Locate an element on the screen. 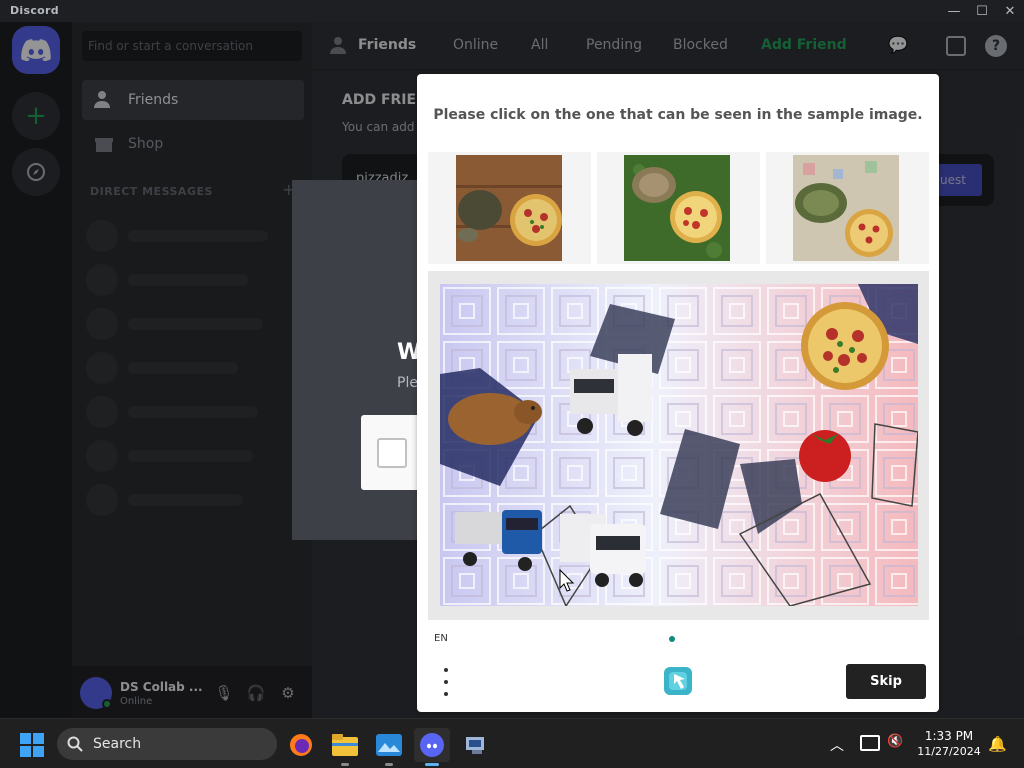 This screenshot has width=1024, height=768. discord-icon is located at coordinates (432, 745).